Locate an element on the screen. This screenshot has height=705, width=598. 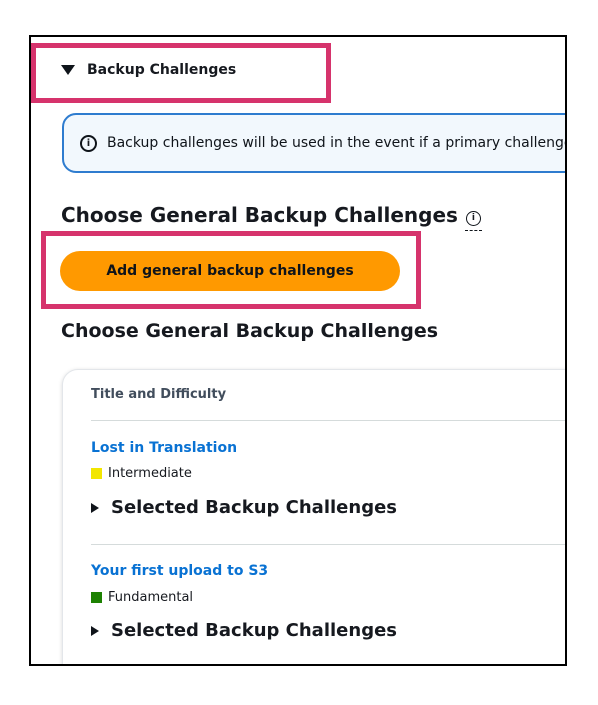
general-backup-heading-text: Choose General Backup Challenges is located at coordinates (259, 215).